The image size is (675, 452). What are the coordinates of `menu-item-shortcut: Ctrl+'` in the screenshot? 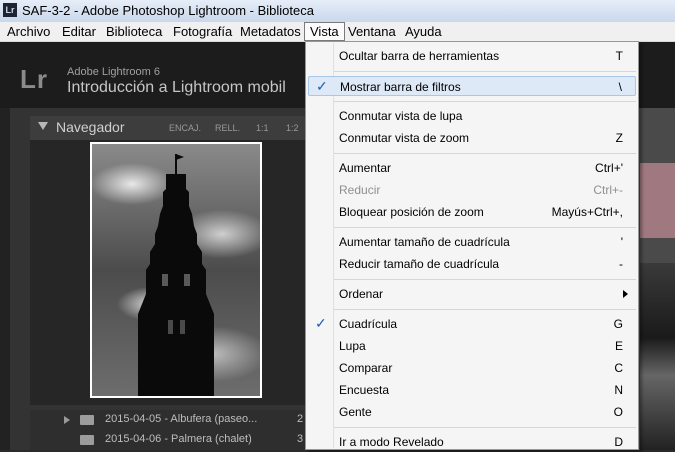 It's located at (609, 168).